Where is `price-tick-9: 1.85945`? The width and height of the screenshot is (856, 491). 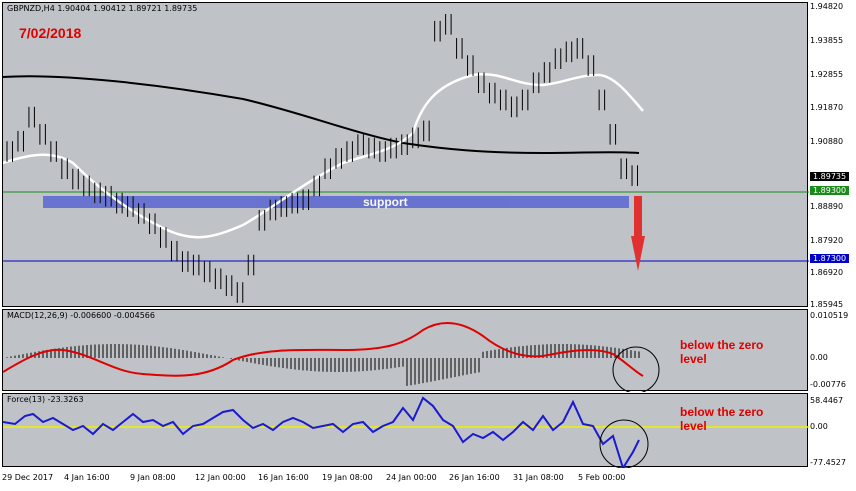 price-tick-9: 1.85945 is located at coordinates (827, 304).